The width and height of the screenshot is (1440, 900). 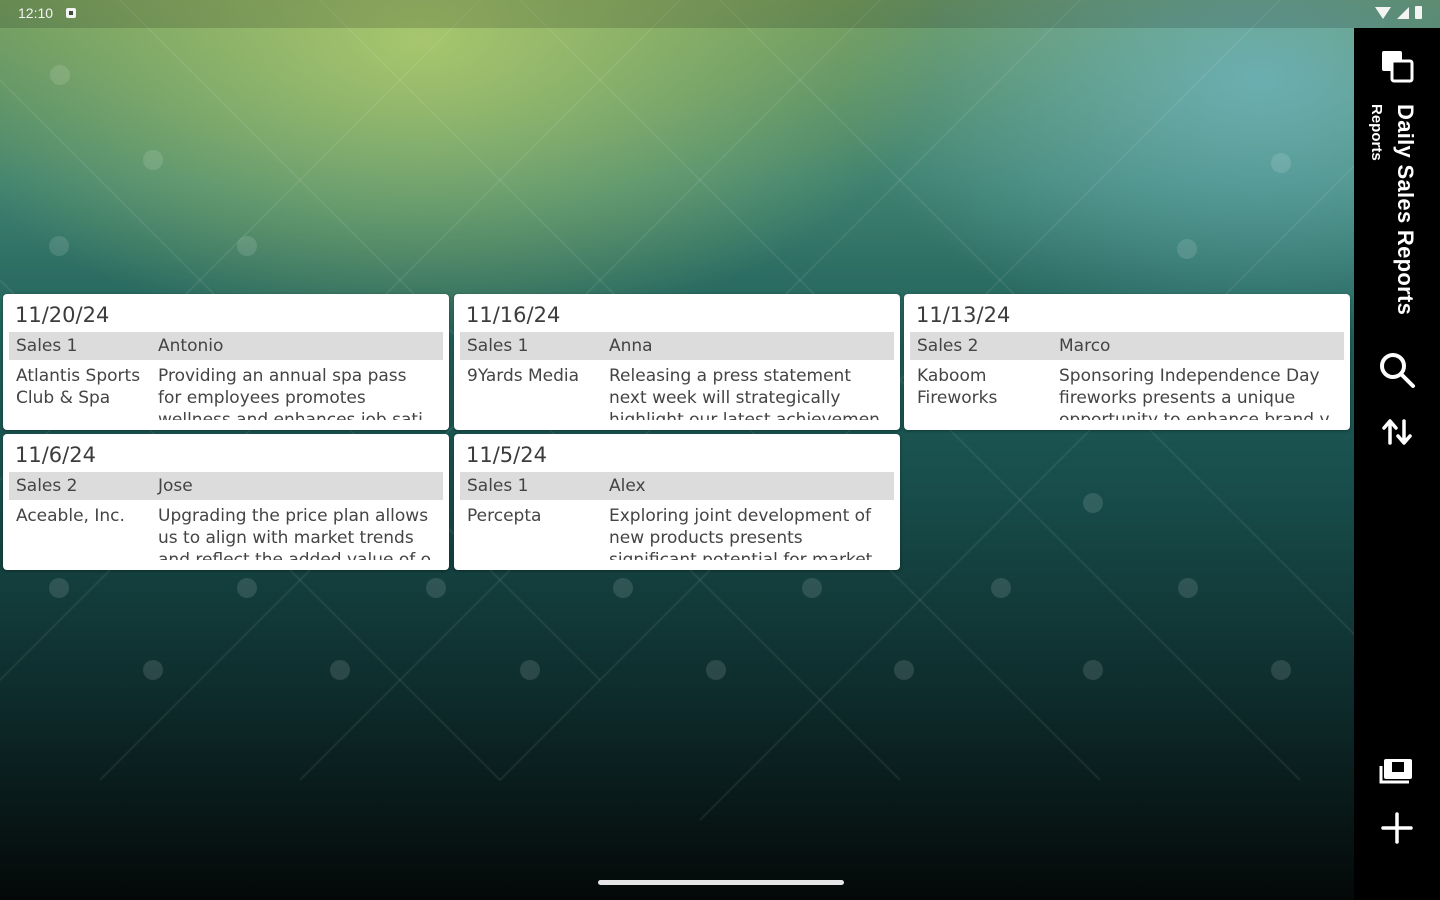 I want to click on report-company: Kaboom Fireworks, so click(x=957, y=387).